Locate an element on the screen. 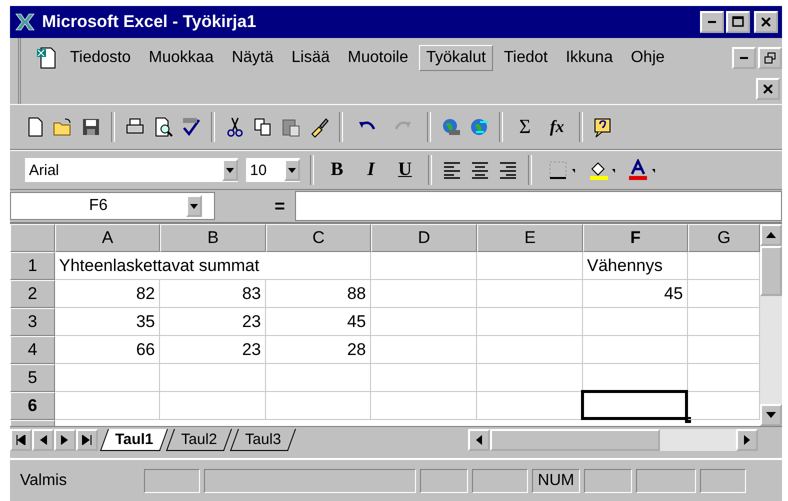 This screenshot has width=788, height=501. sheet-tab: Taul3 is located at coordinates (263, 440).